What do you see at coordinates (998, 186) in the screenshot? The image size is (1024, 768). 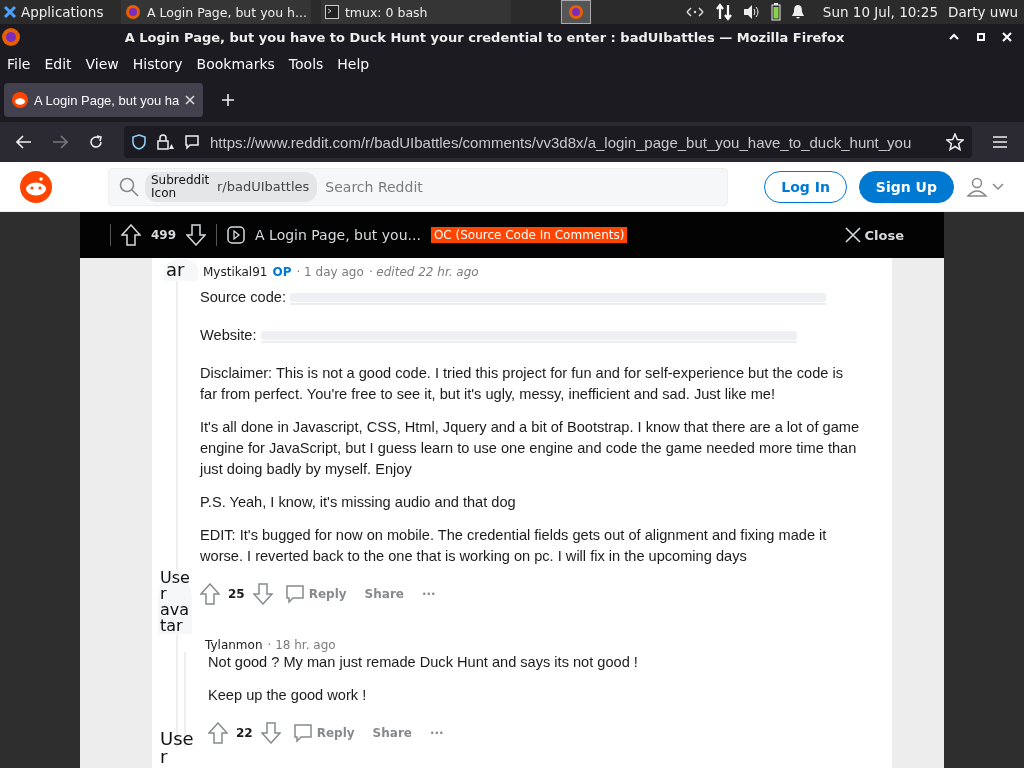 I see `caret-icon` at bounding box center [998, 186].